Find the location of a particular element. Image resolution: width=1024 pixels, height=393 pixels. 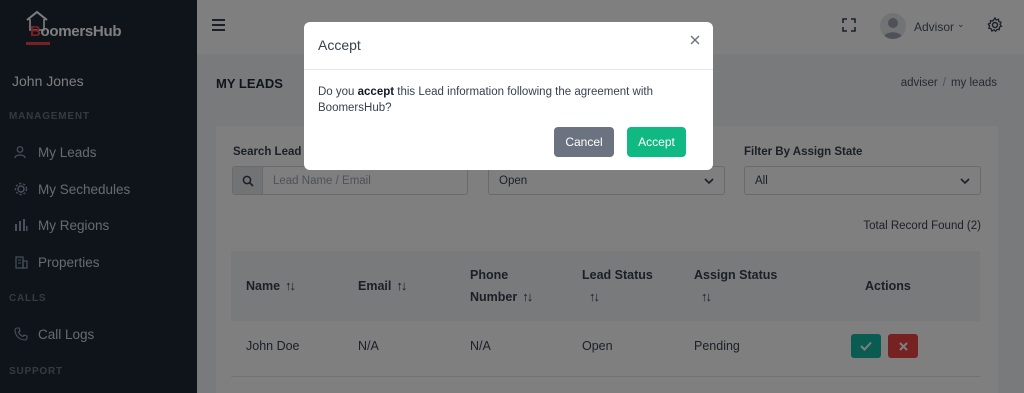

divider is located at coordinates (508, 69).